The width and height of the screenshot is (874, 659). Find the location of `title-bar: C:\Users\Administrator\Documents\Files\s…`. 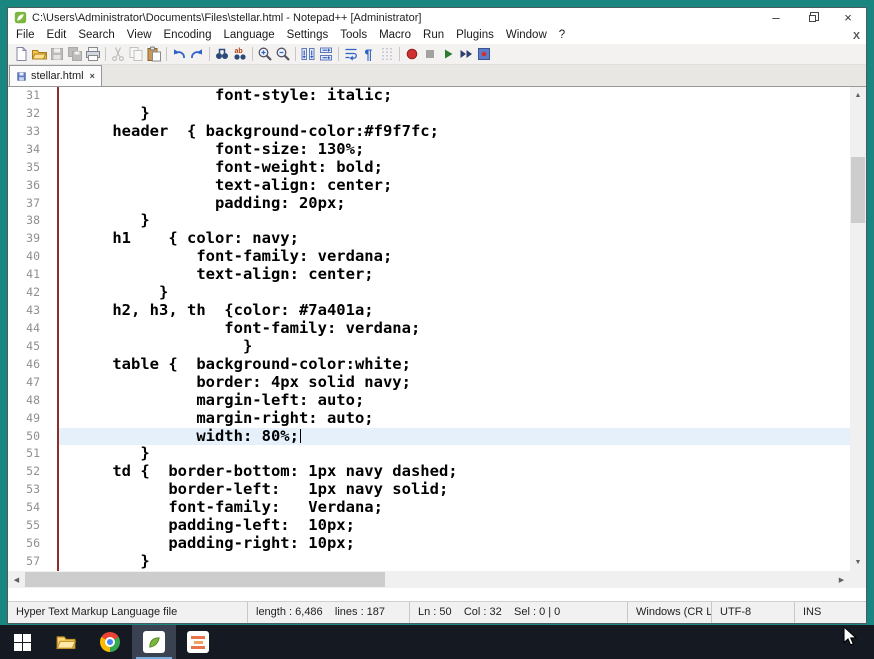

title-bar: C:\Users\Administrator\Documents\Files\s… is located at coordinates (437, 17).